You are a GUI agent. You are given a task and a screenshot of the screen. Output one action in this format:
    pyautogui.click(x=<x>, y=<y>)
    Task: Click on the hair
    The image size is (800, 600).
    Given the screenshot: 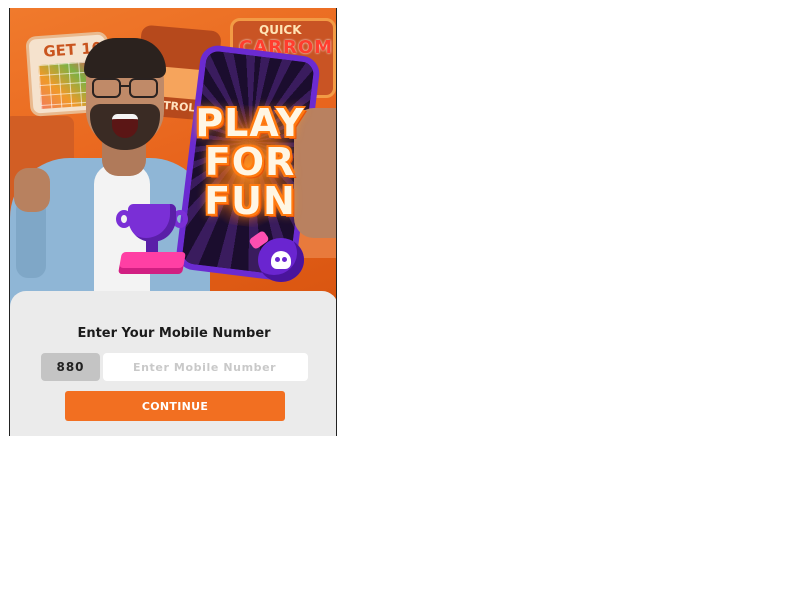 What is the action you would take?
    pyautogui.click(x=125, y=58)
    